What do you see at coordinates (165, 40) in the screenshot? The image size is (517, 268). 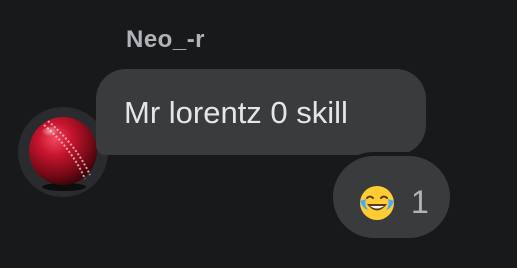 I see `sender-name: Neo_-r` at bounding box center [165, 40].